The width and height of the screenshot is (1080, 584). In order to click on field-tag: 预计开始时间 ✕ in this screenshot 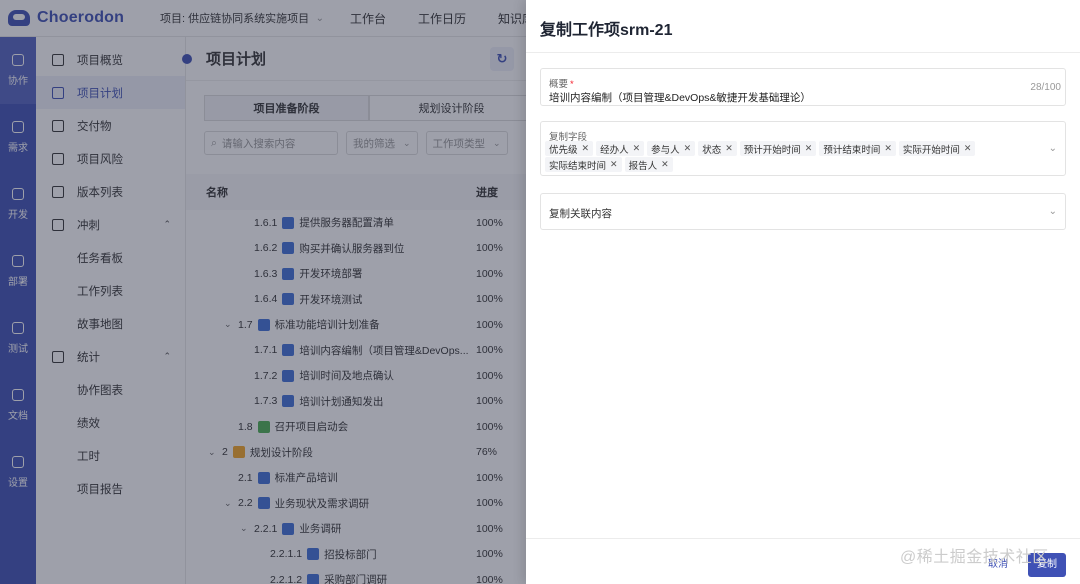, I will do `click(778, 148)`.